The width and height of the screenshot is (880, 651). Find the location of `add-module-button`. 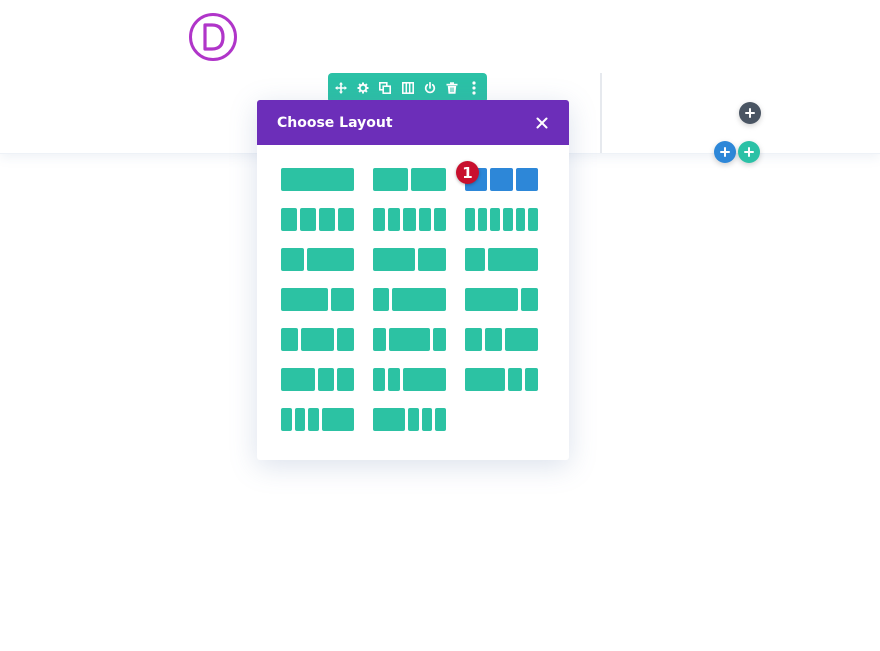

add-module-button is located at coordinates (750, 113).